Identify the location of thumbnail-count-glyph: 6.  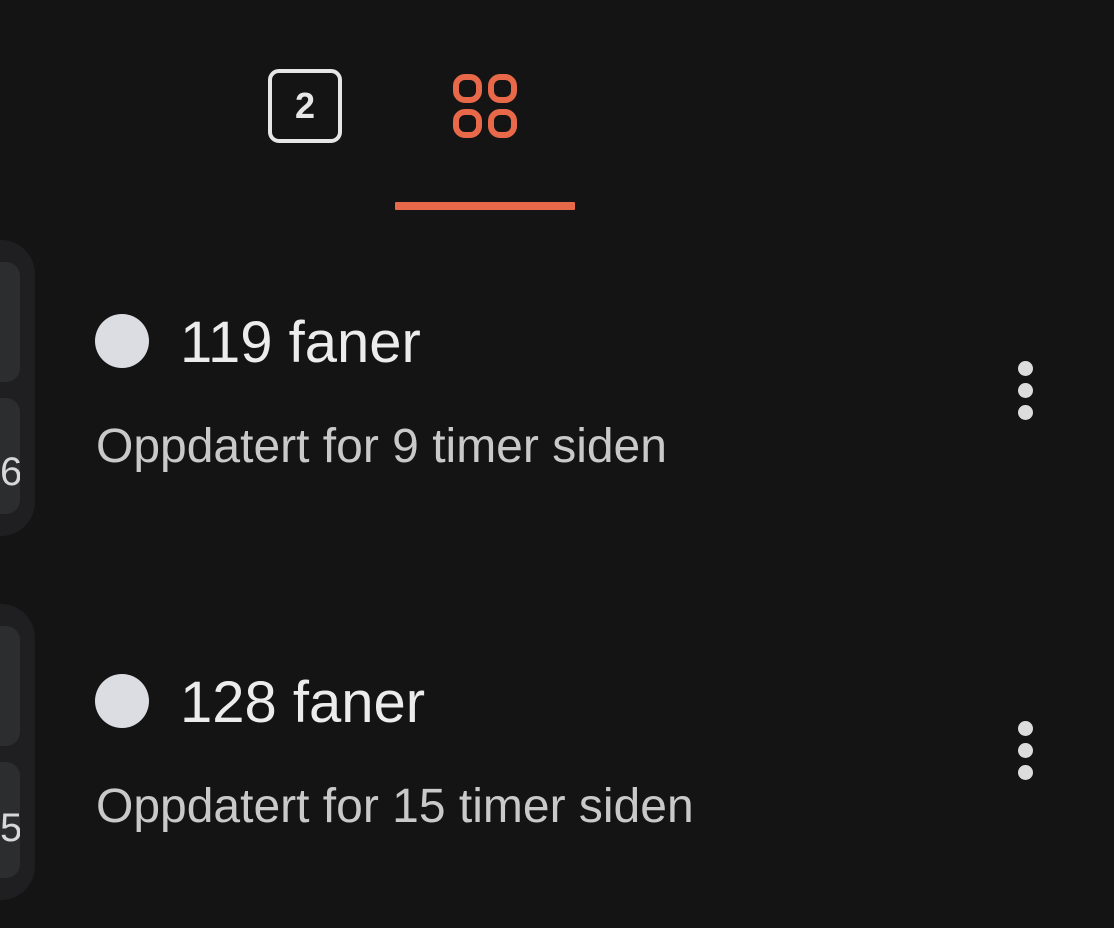
(10, 472).